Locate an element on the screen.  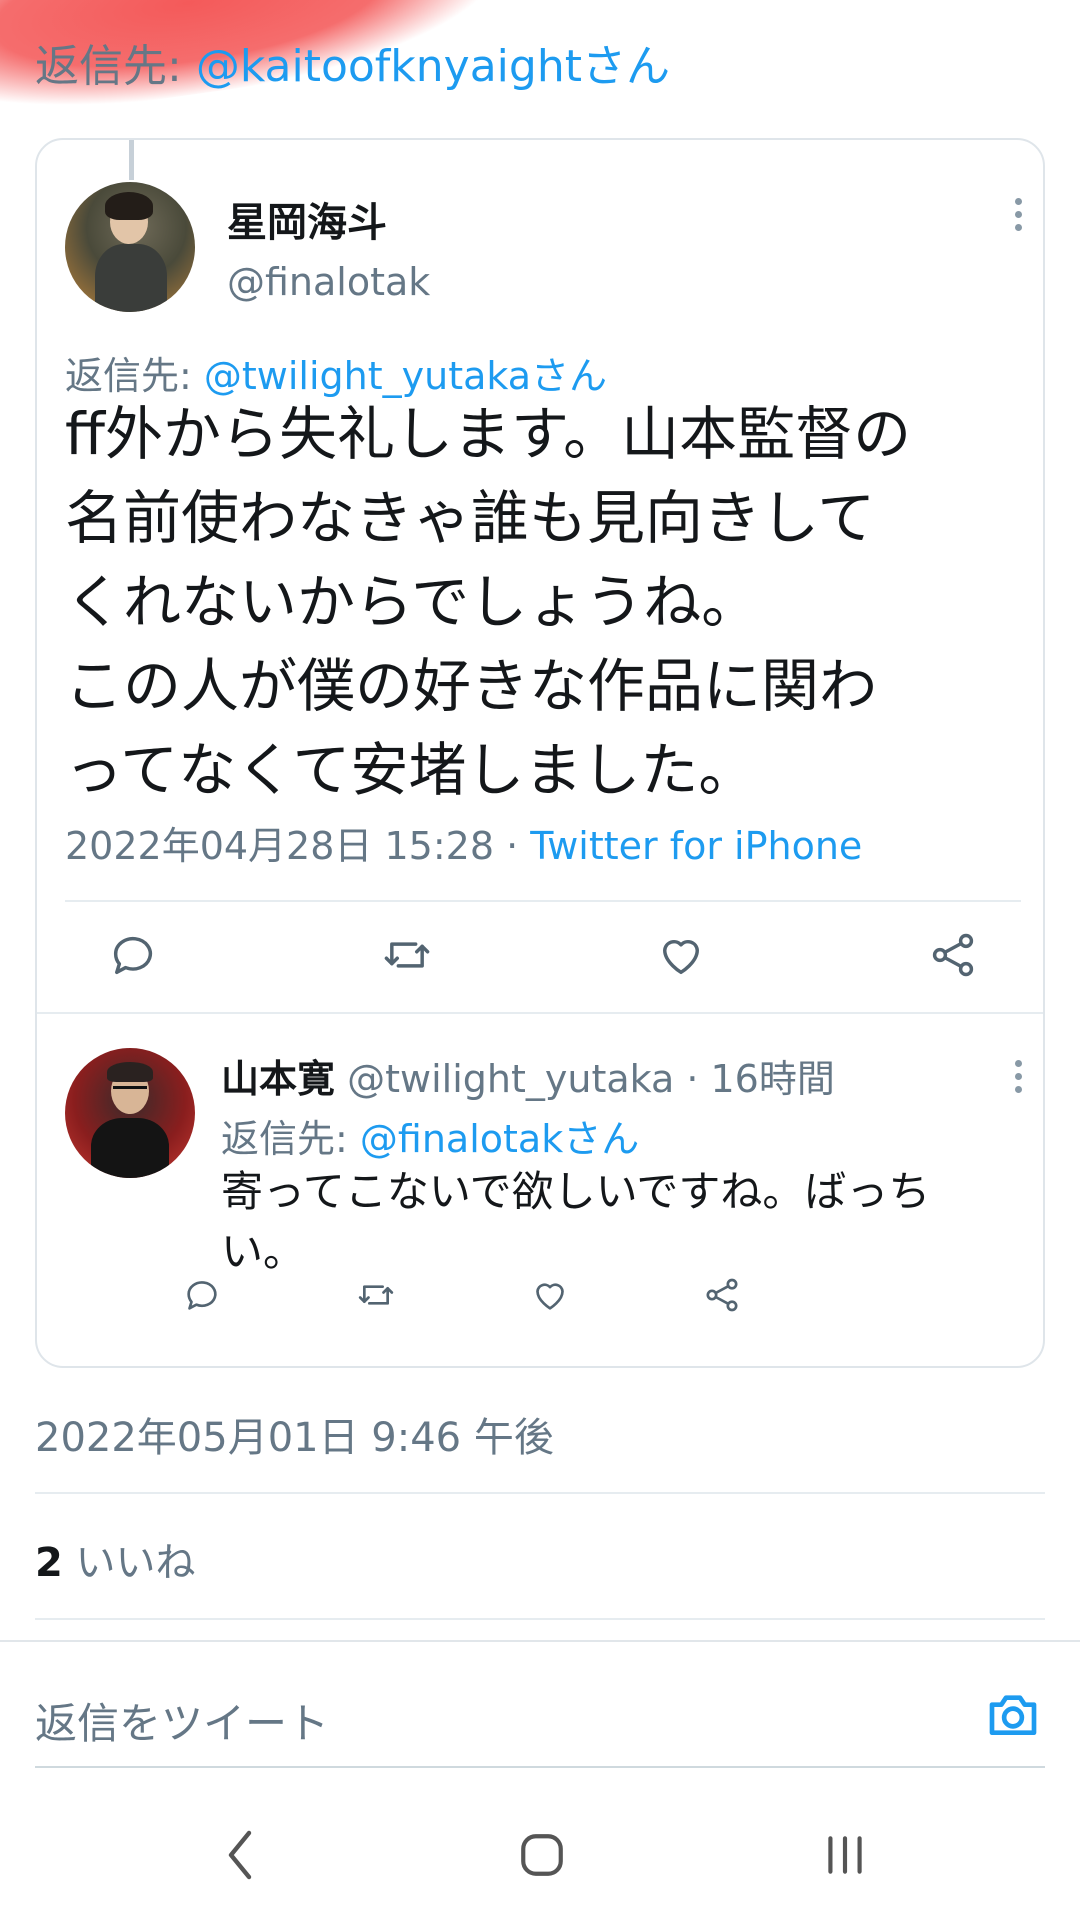
android-nav-bar is located at coordinates (540, 1855).